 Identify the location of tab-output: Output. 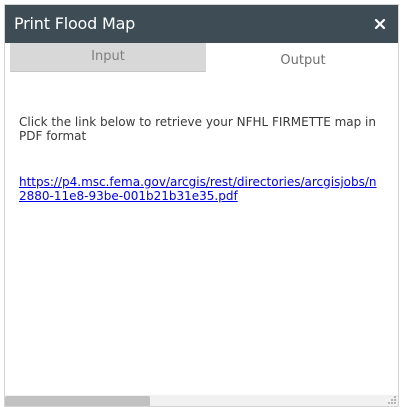
(302, 58).